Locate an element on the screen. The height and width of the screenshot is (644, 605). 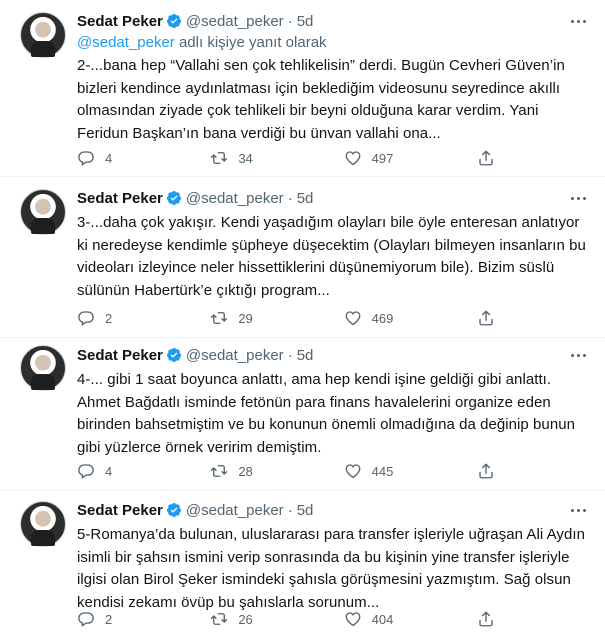
like-button: 404 is located at coordinates (384, 619).